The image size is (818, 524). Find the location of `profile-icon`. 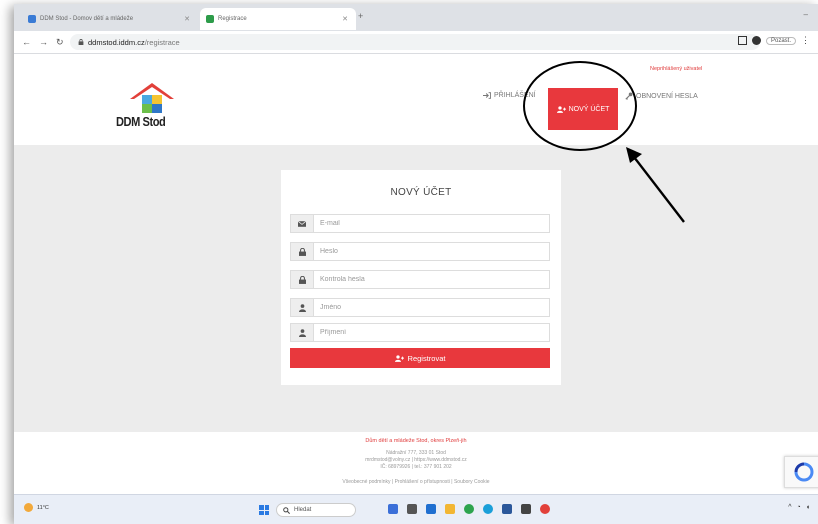

profile-icon is located at coordinates (756, 40).